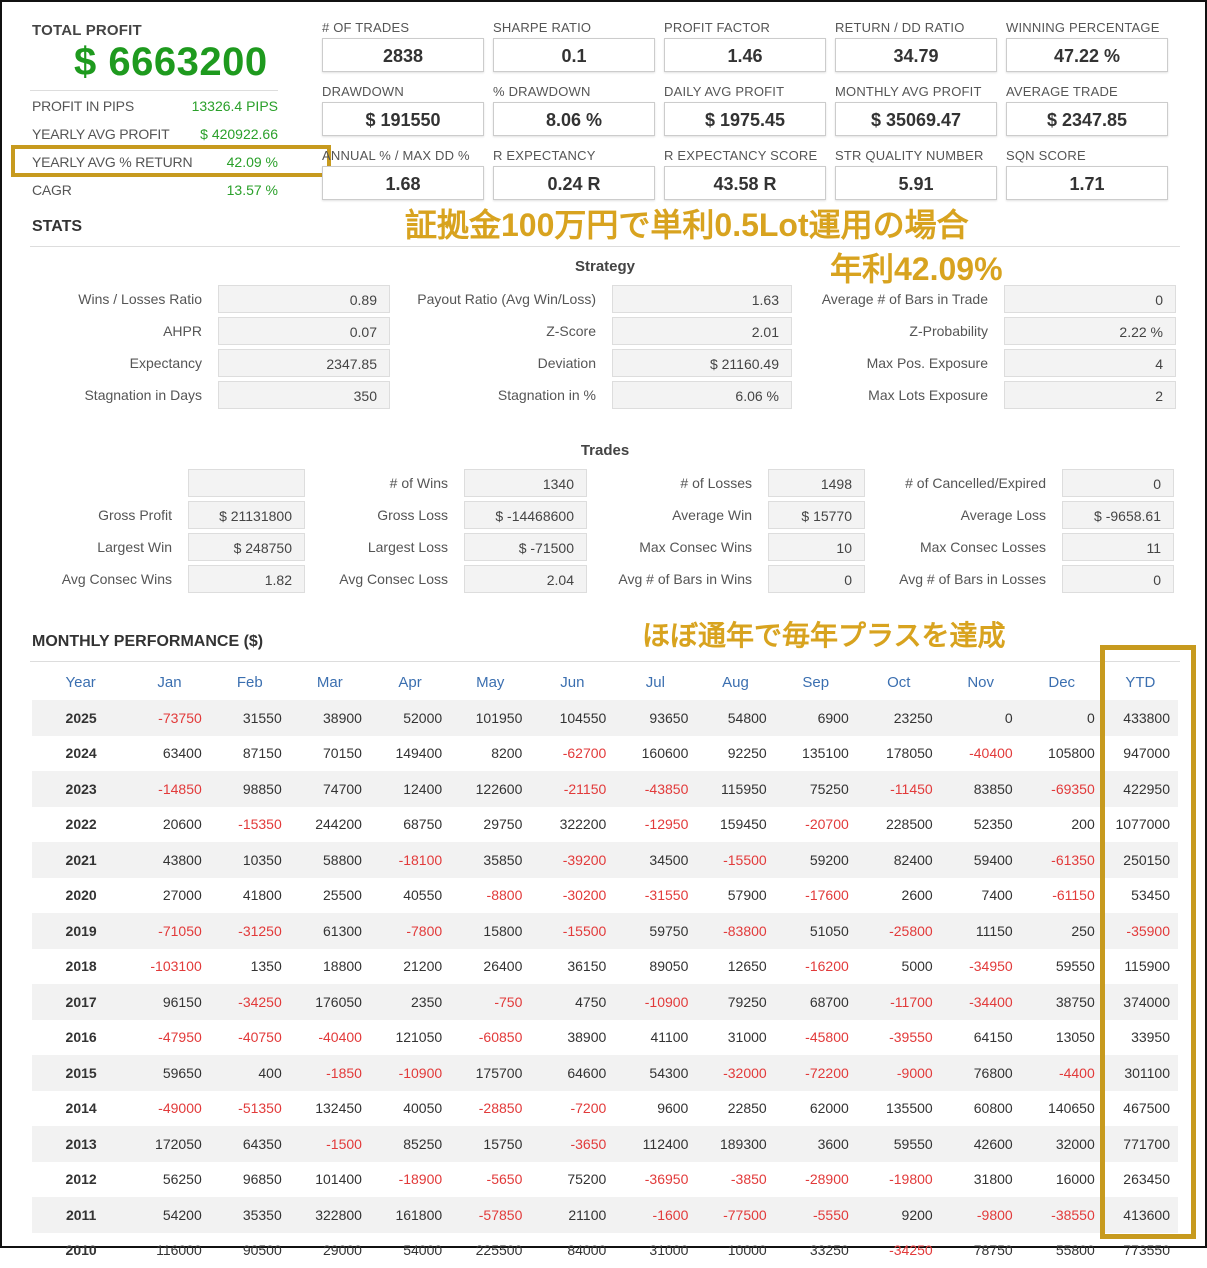 This screenshot has width=1207, height=1268. What do you see at coordinates (655, 860) in the screenshot?
I see `value-cell: 34500` at bounding box center [655, 860].